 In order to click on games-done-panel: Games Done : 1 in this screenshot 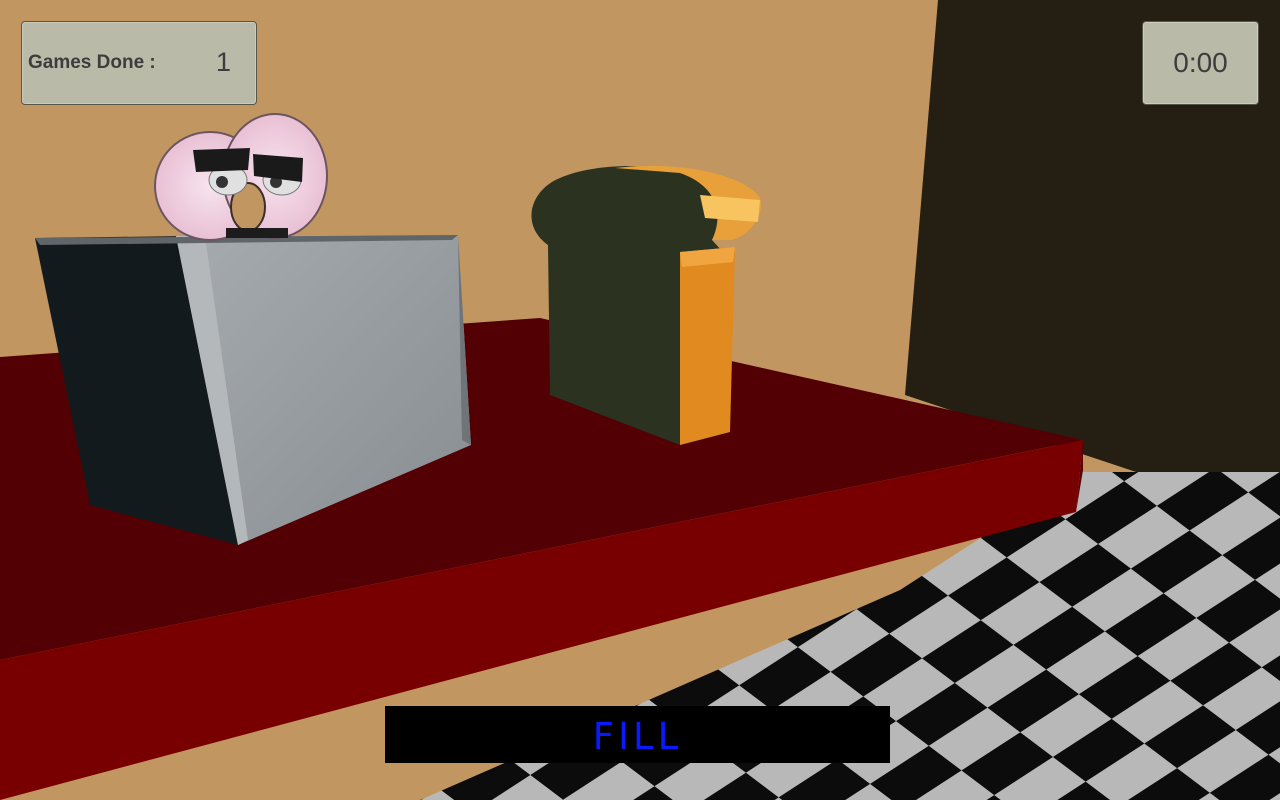, I will do `click(139, 63)`.